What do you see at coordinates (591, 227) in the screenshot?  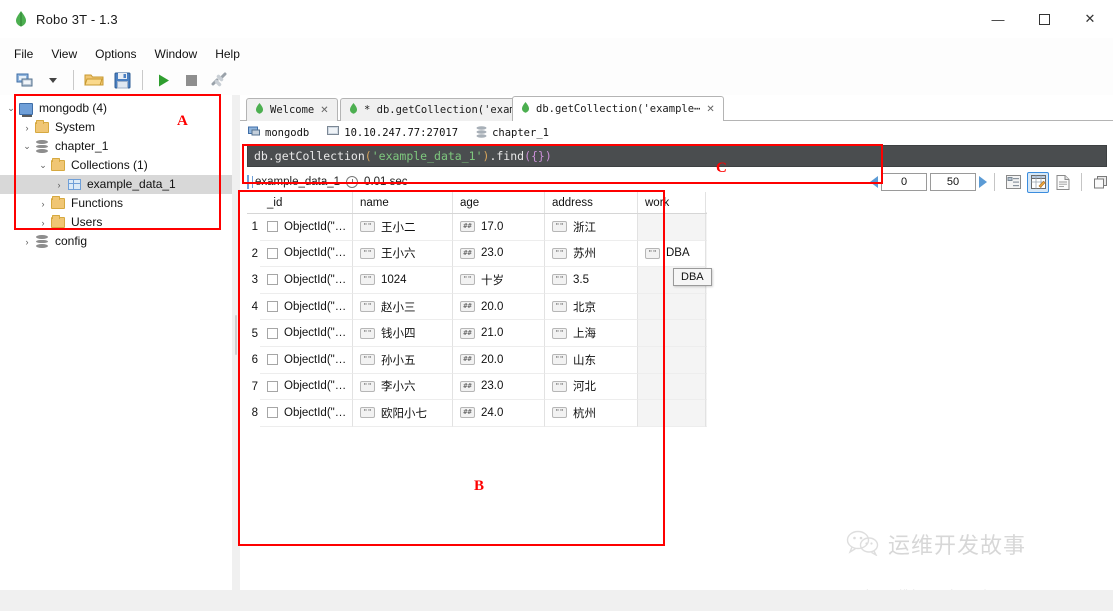 I see `cell-address: "" 浙江` at bounding box center [591, 227].